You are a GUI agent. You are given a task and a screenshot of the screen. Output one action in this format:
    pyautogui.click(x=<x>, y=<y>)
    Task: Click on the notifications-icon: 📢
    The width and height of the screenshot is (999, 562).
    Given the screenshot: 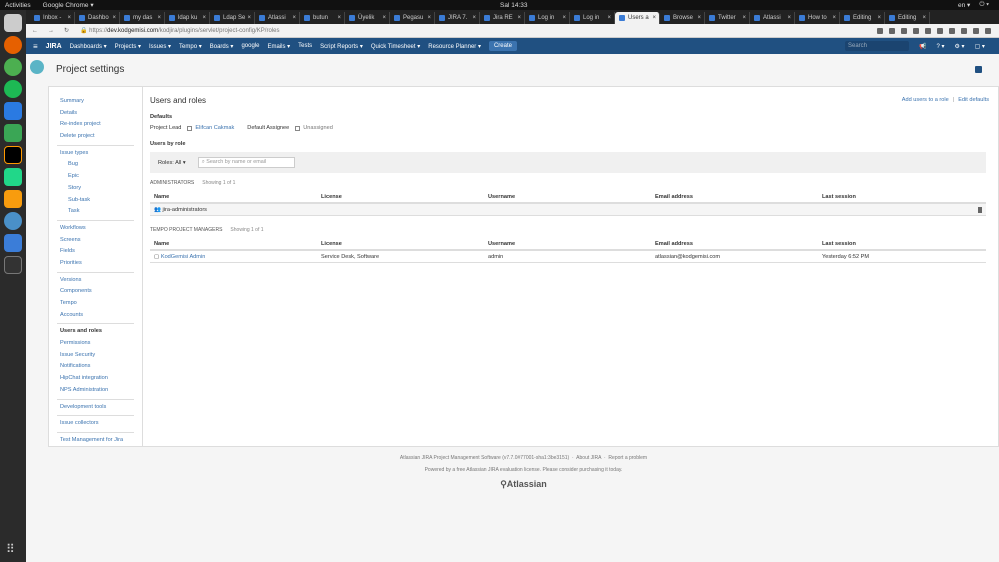 What is the action you would take?
    pyautogui.click(x=922, y=46)
    